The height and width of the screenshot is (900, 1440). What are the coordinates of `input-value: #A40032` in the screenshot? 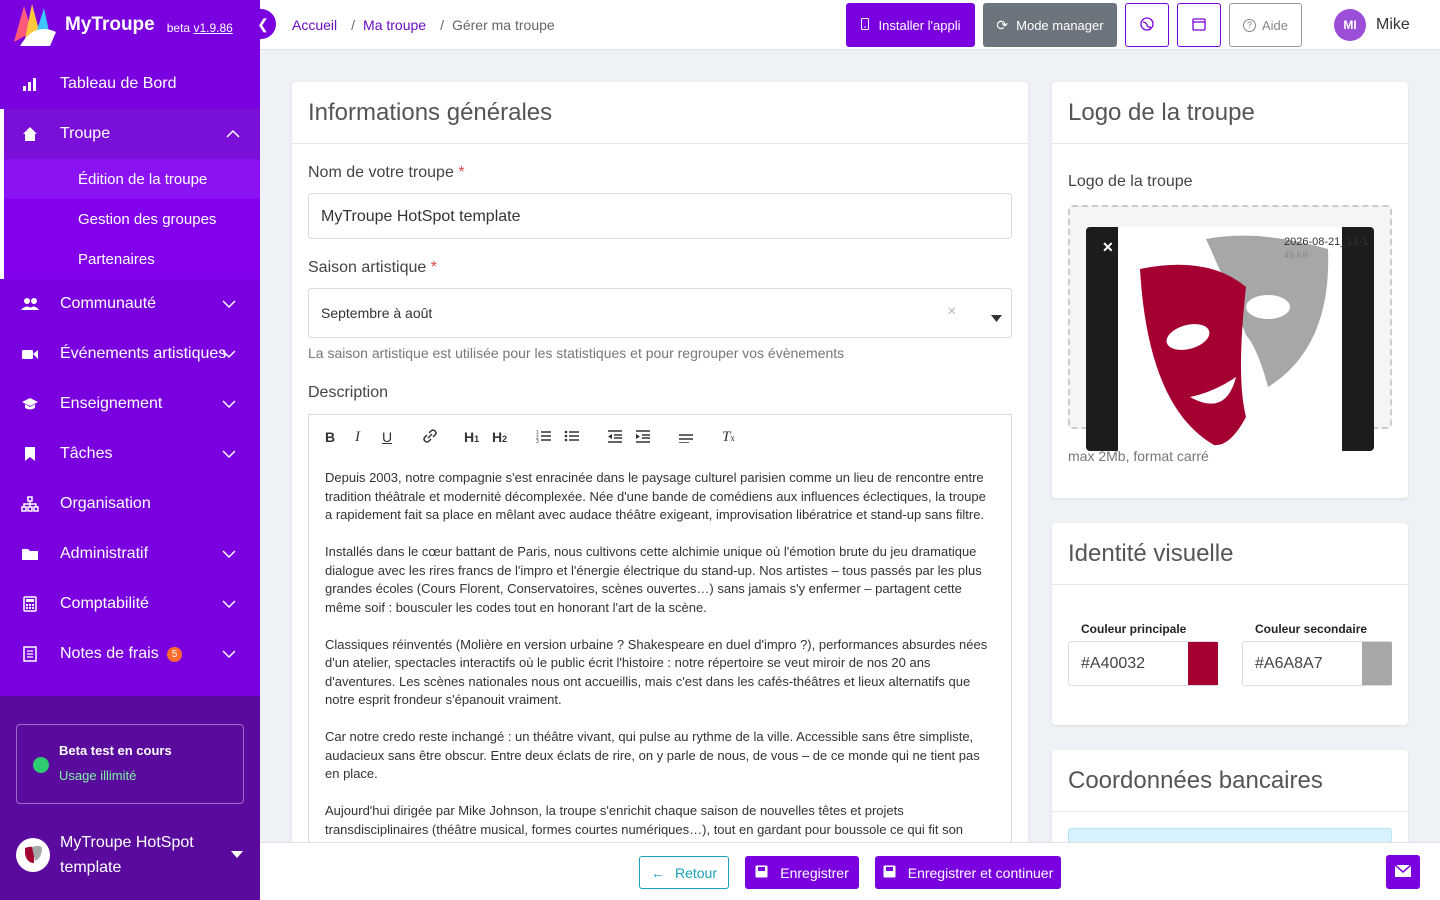 It's located at (1113, 663).